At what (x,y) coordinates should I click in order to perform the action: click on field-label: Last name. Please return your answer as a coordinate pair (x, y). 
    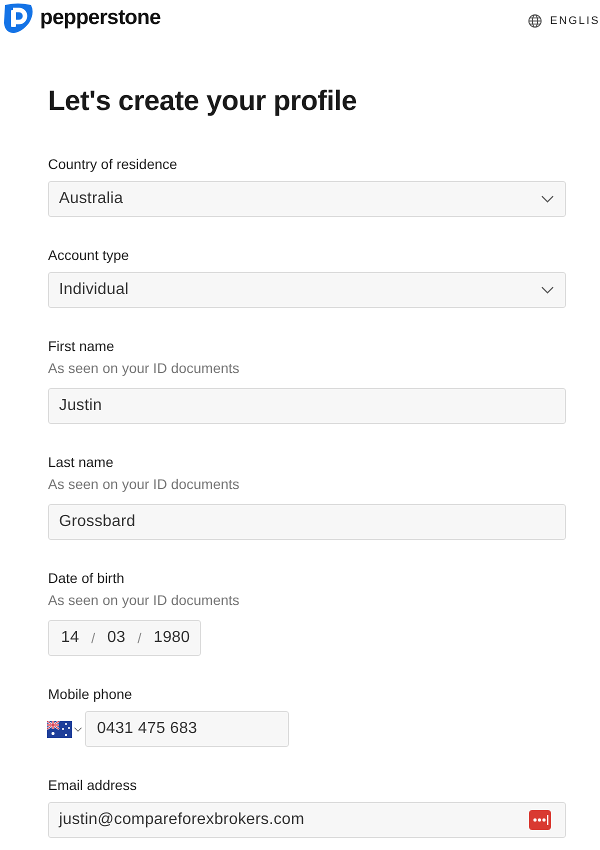
    Looking at the image, I should click on (81, 462).